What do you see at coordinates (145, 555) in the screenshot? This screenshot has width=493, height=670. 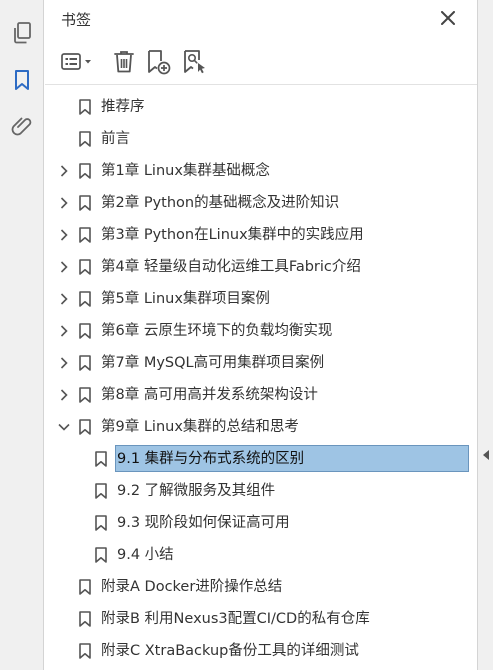 I see `bookmark-label: 9.4 小结` at bounding box center [145, 555].